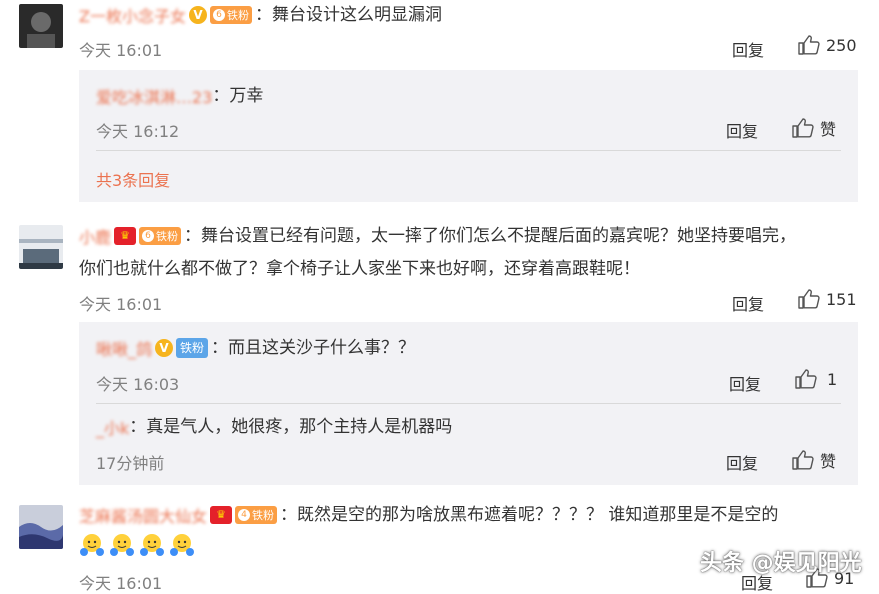  I want to click on like-count: 250, so click(841, 45).